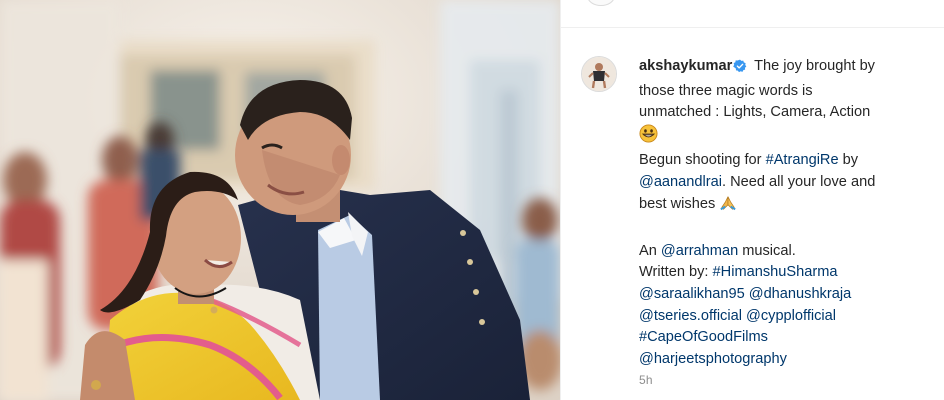  I want to click on caption-line: those three magic words is, so click(726, 90).